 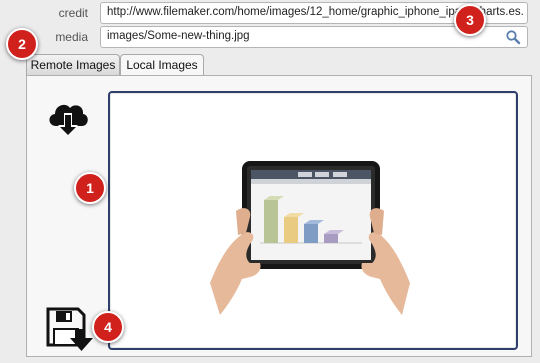 I want to click on search-icon, so click(x=513, y=37).